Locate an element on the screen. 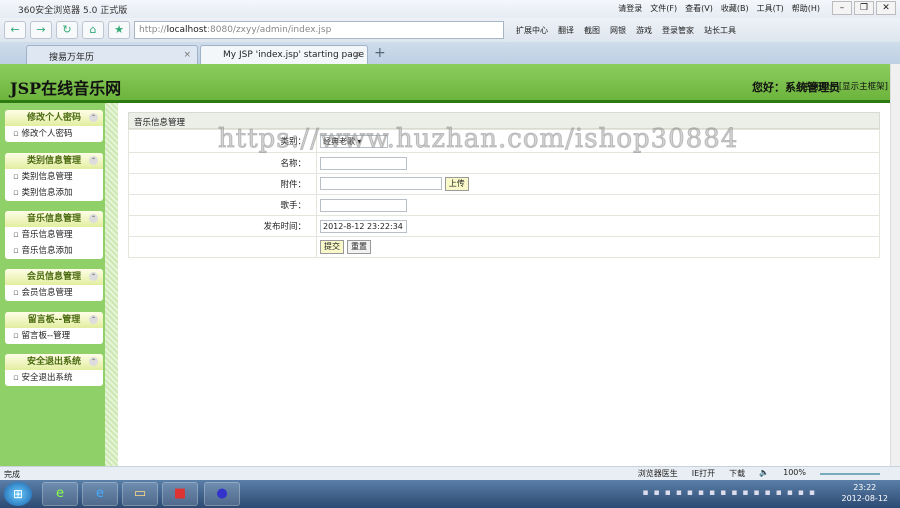 This screenshot has width=900, height=508. taskbar-app-icon: ■ is located at coordinates (180, 494).